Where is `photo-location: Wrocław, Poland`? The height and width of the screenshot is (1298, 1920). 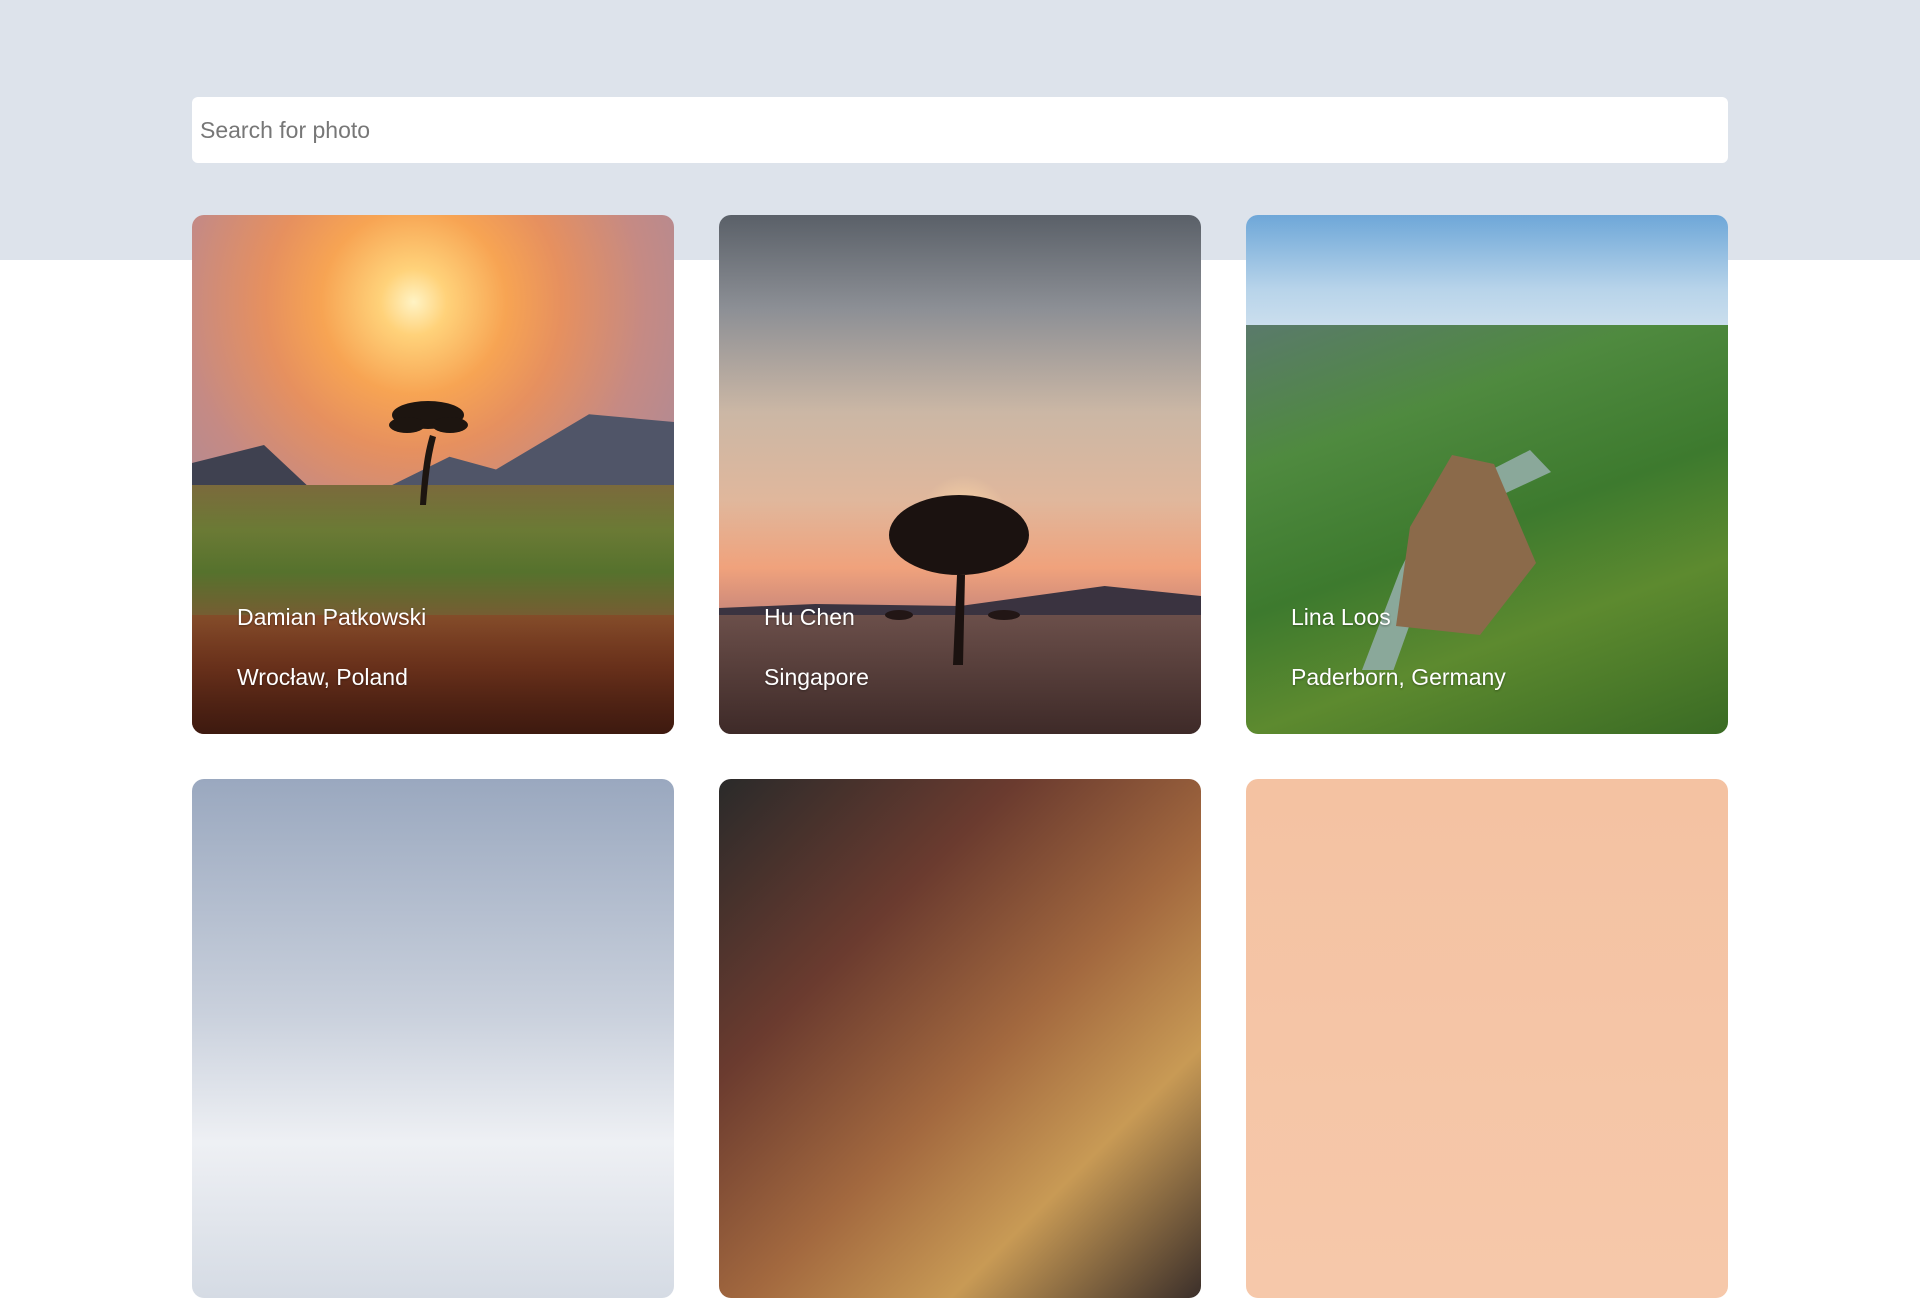
photo-location: Wrocław, Poland is located at coordinates (322, 677).